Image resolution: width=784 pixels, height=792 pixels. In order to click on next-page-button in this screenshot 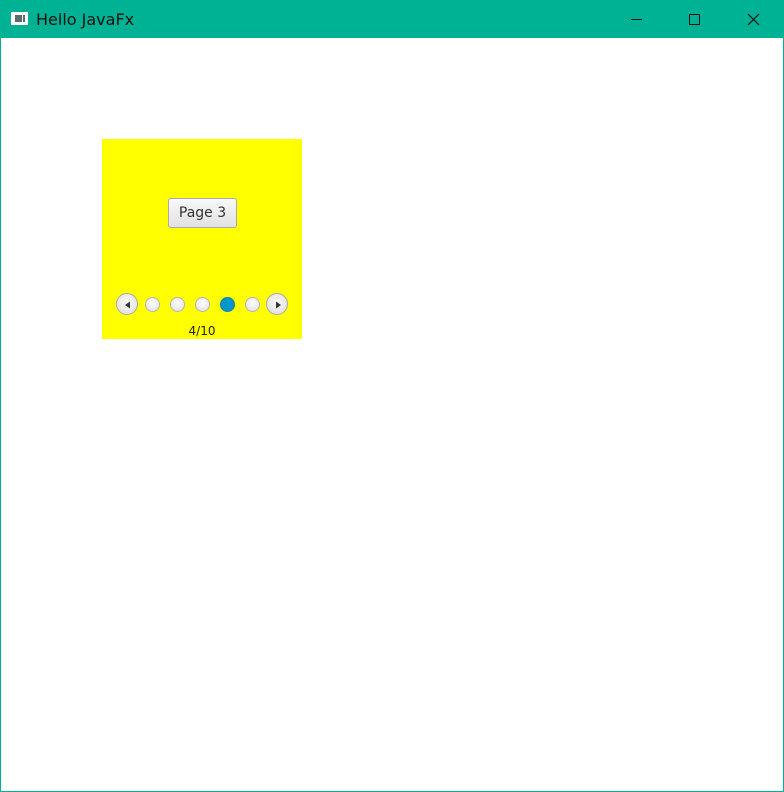, I will do `click(277, 304)`.